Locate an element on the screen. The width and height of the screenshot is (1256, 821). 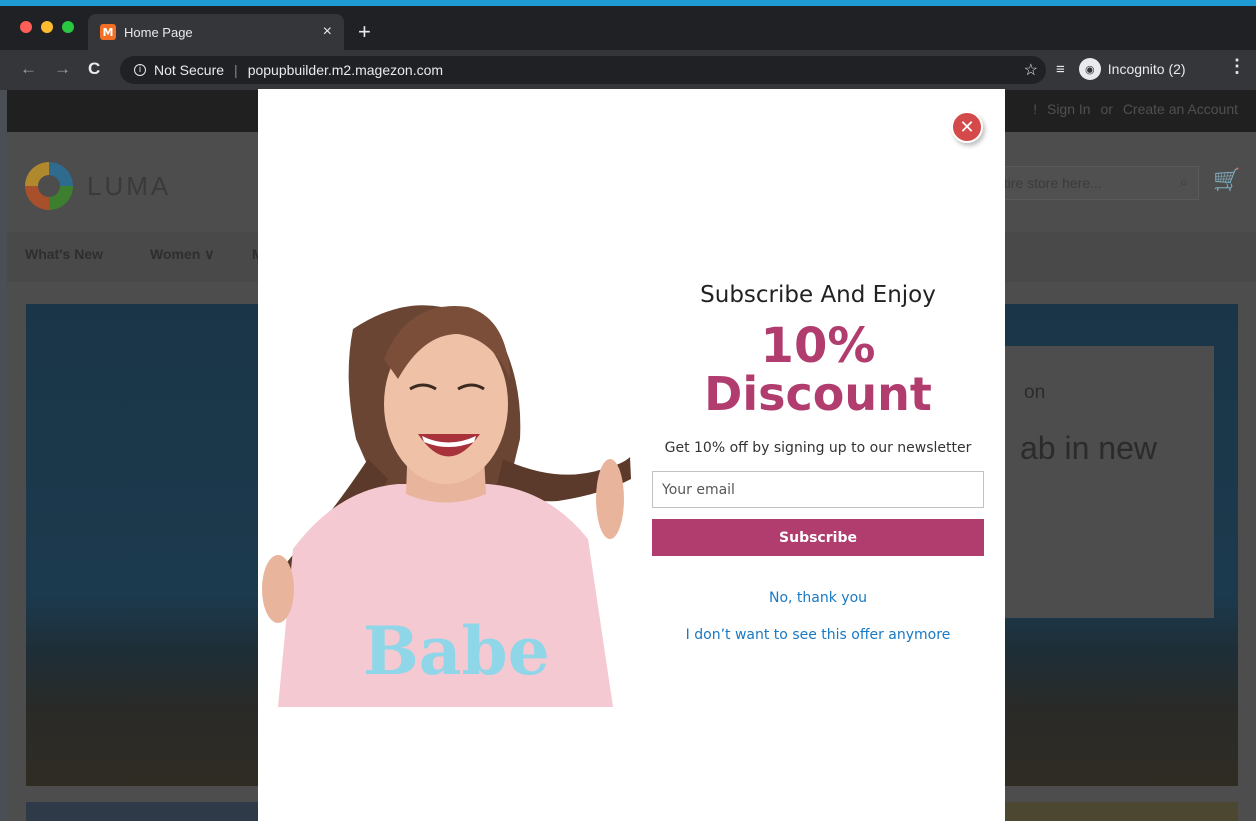
shirt-print-text: Babe is located at coordinates (456, 651).